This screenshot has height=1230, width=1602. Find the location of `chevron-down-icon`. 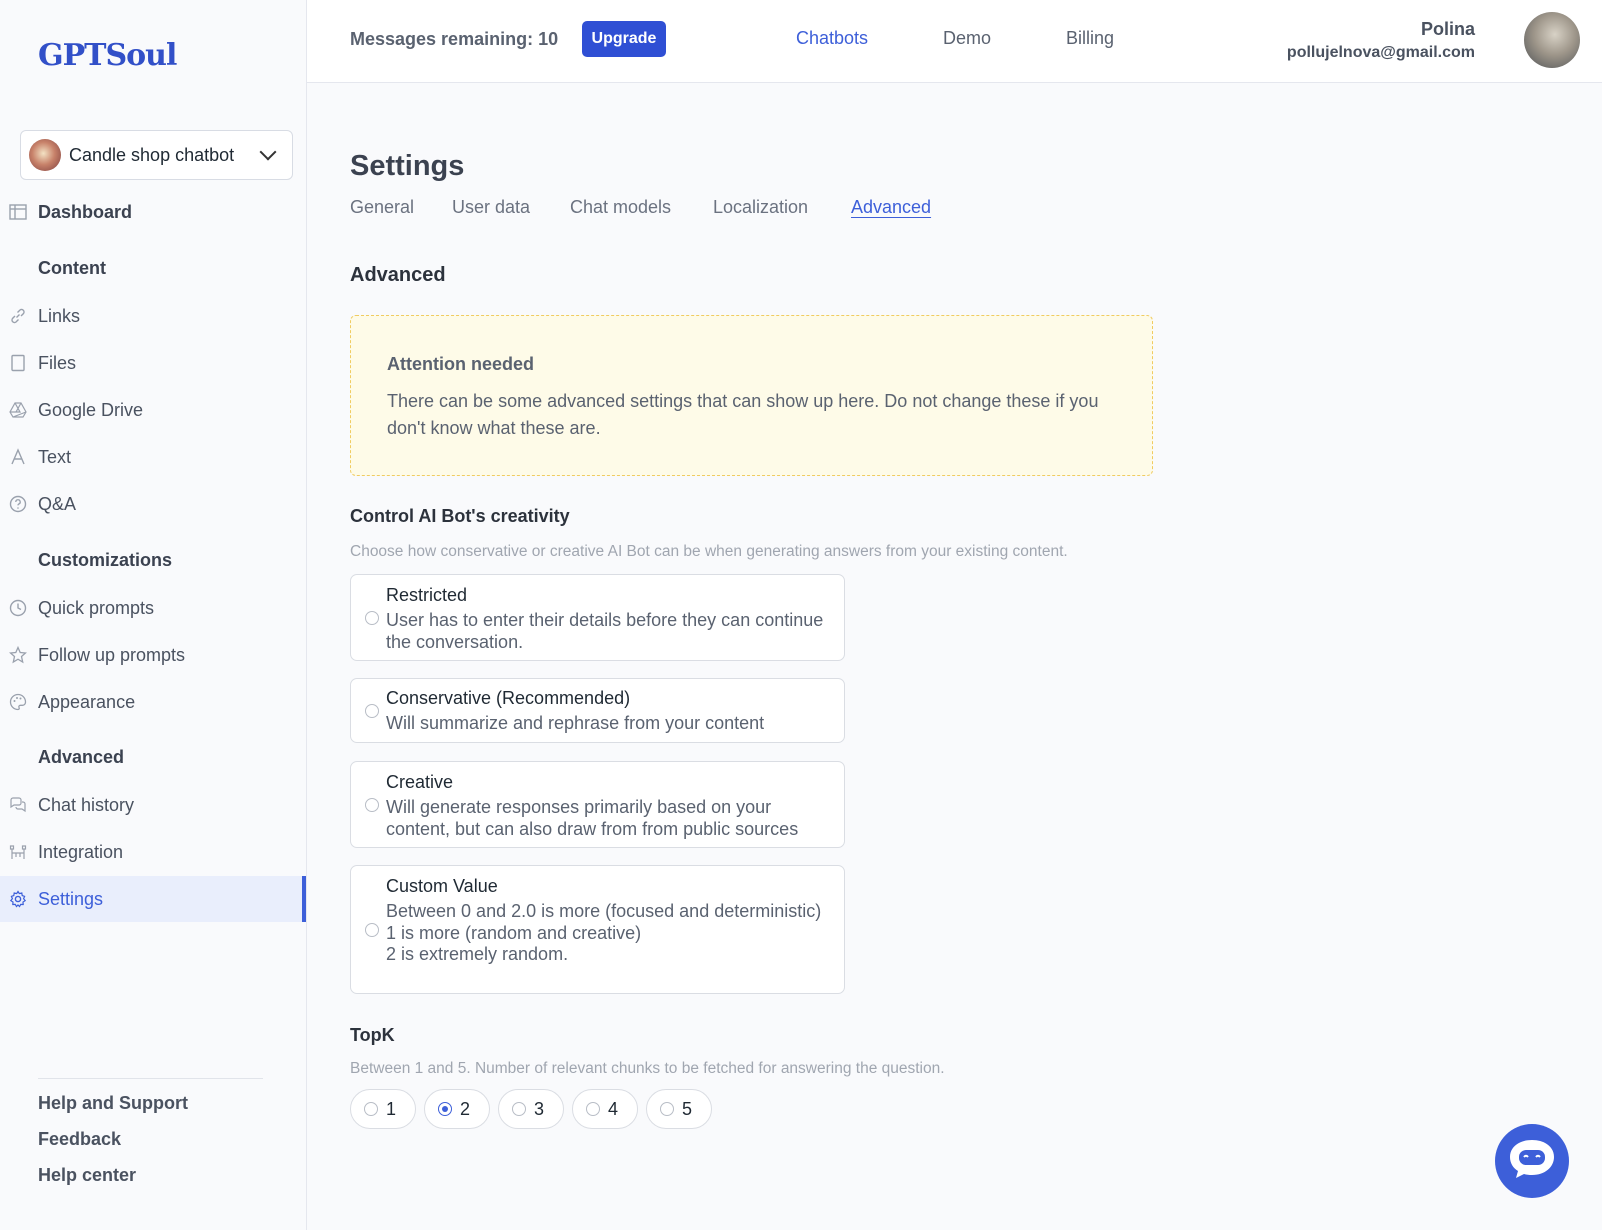

chevron-down-icon is located at coordinates (268, 152).